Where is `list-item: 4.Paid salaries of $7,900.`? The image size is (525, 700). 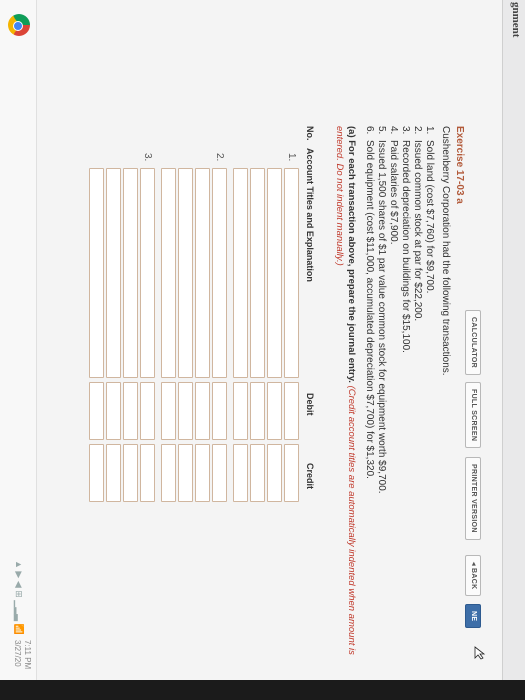
list-item: 4.Paid salaries of $7,900. is located at coordinates (393, 185).